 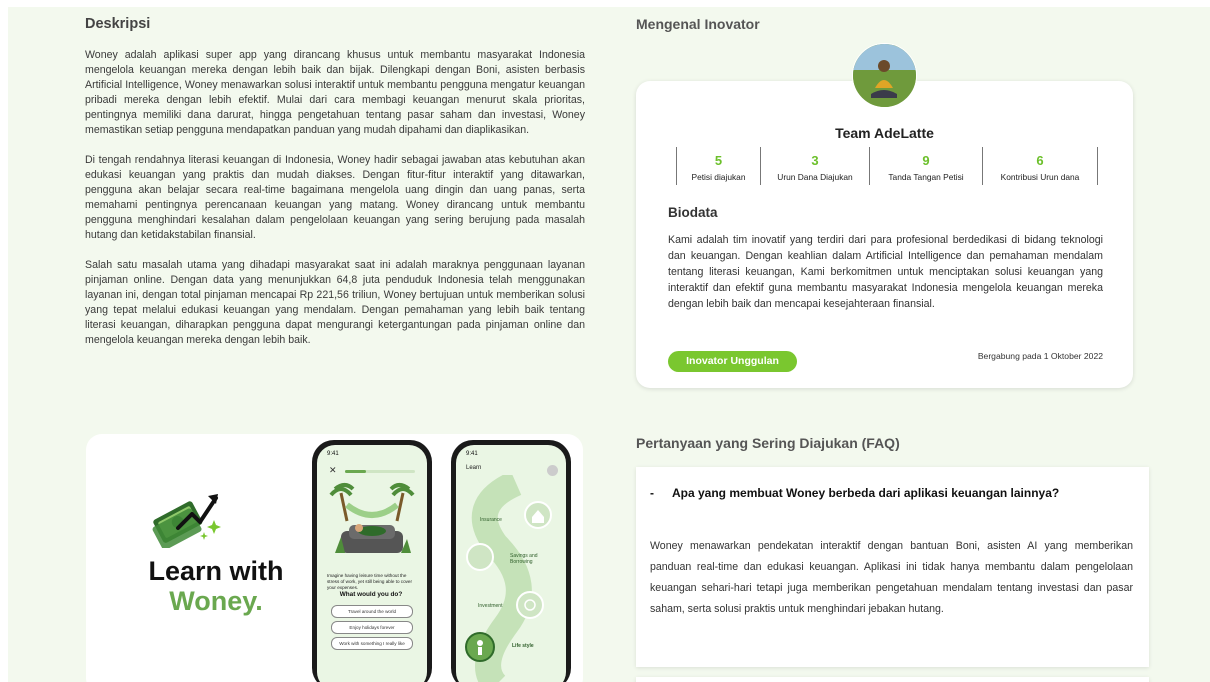 I want to click on node-label-lifestyle: Life style, so click(x=523, y=646).